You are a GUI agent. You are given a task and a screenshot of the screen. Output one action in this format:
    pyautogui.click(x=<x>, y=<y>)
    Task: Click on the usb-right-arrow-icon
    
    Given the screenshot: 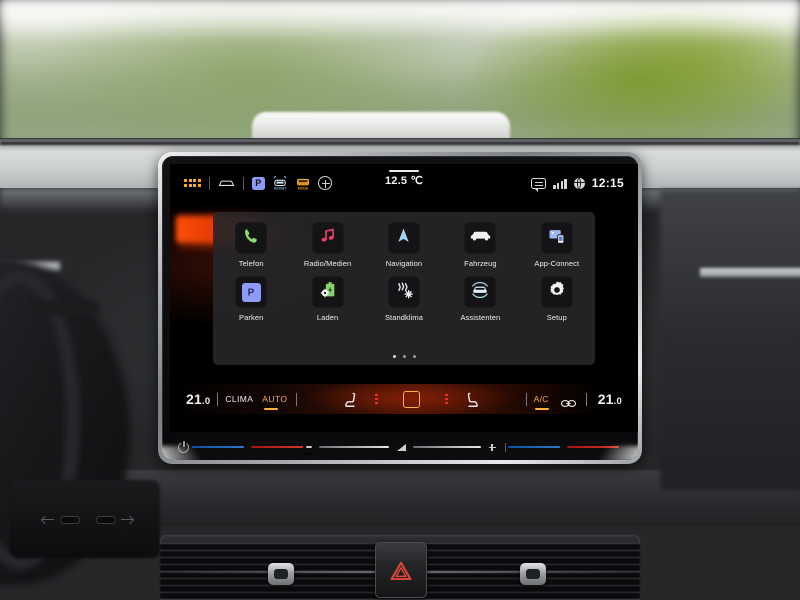 What is the action you would take?
    pyautogui.click(x=126, y=519)
    